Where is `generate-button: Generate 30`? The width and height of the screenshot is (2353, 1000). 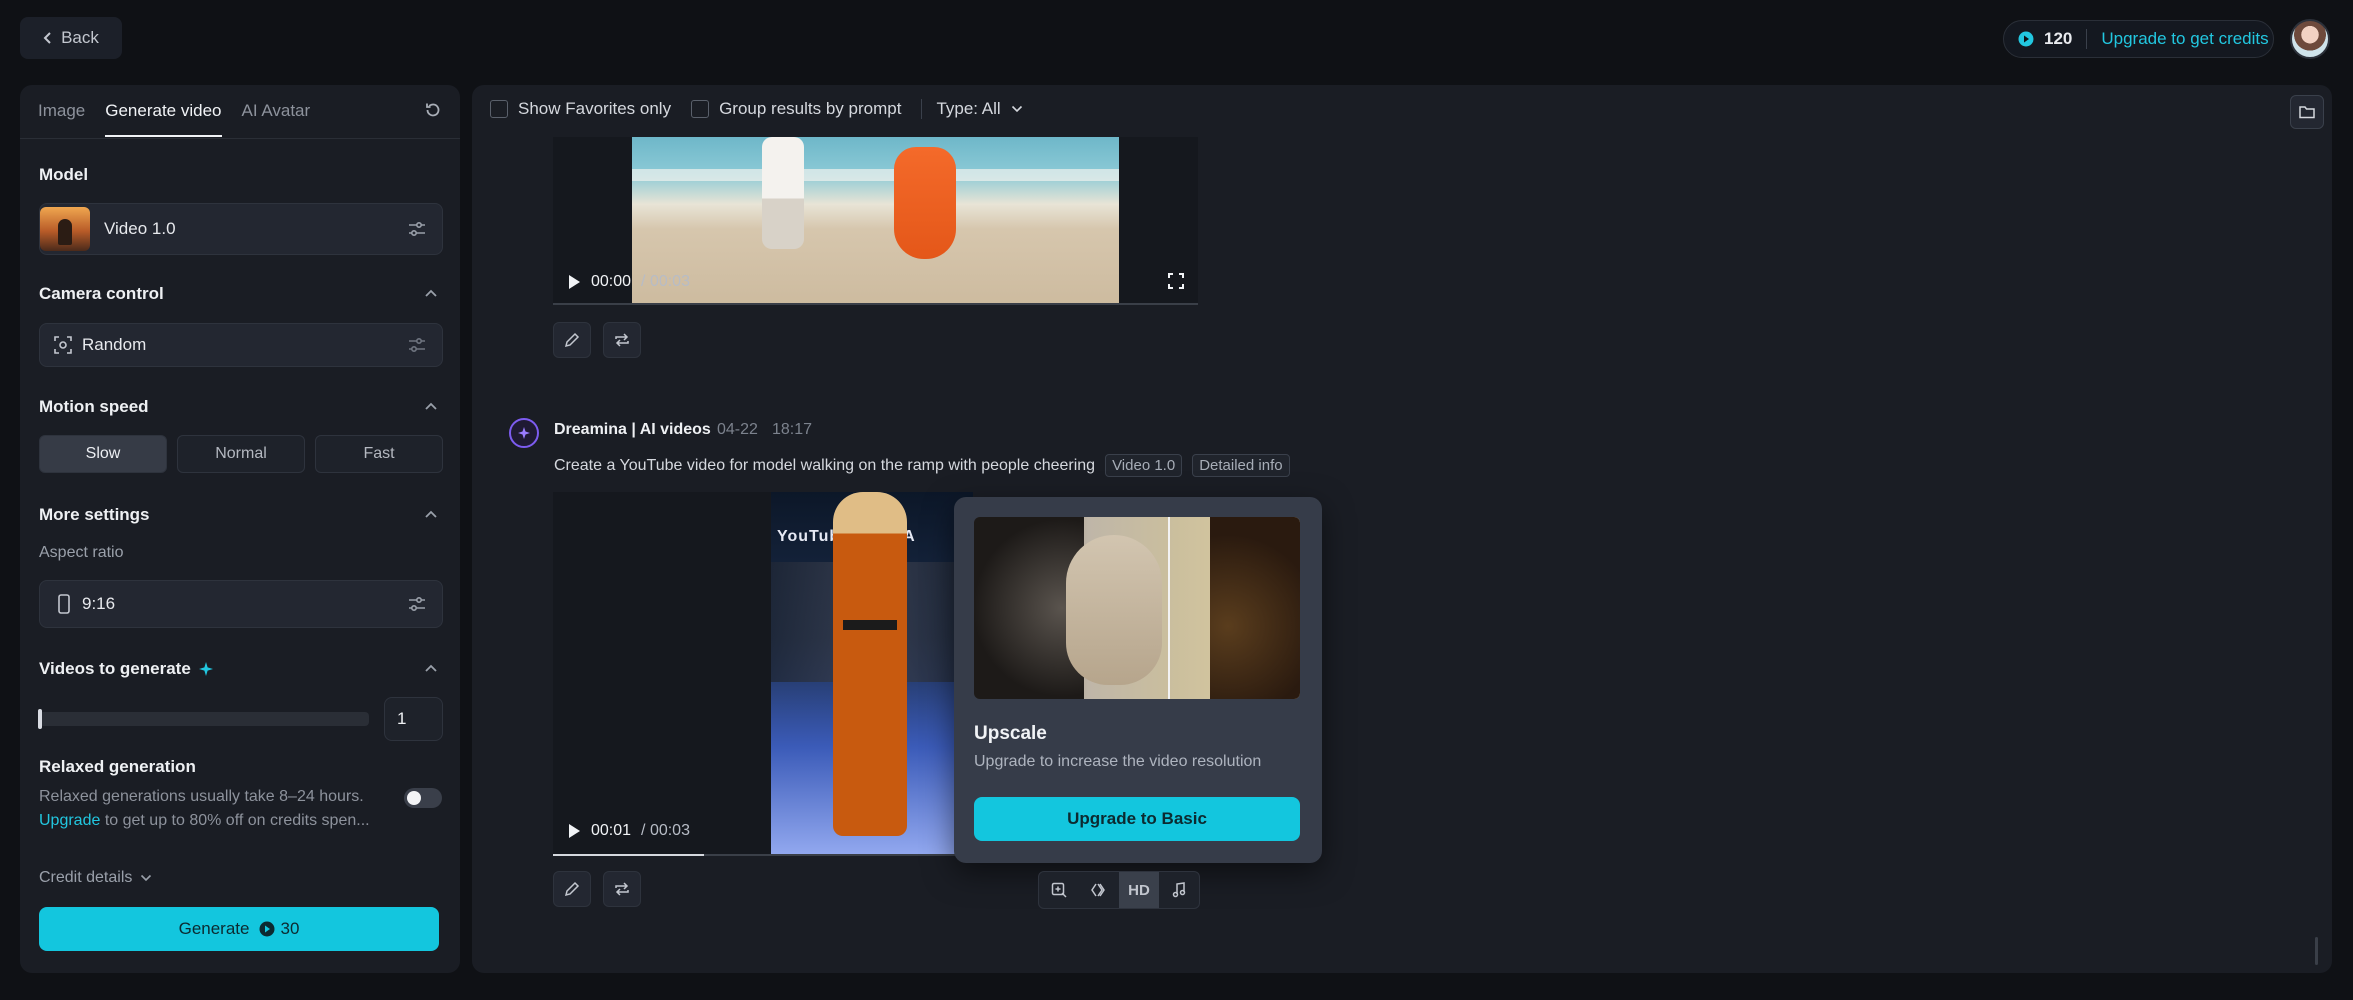 generate-button: Generate 30 is located at coordinates (239, 929).